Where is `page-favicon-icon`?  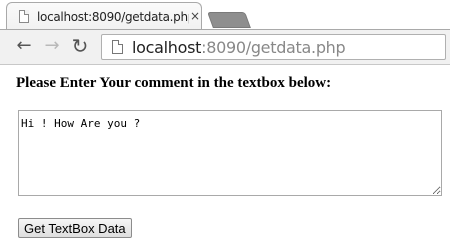
page-favicon-icon is located at coordinates (24, 16).